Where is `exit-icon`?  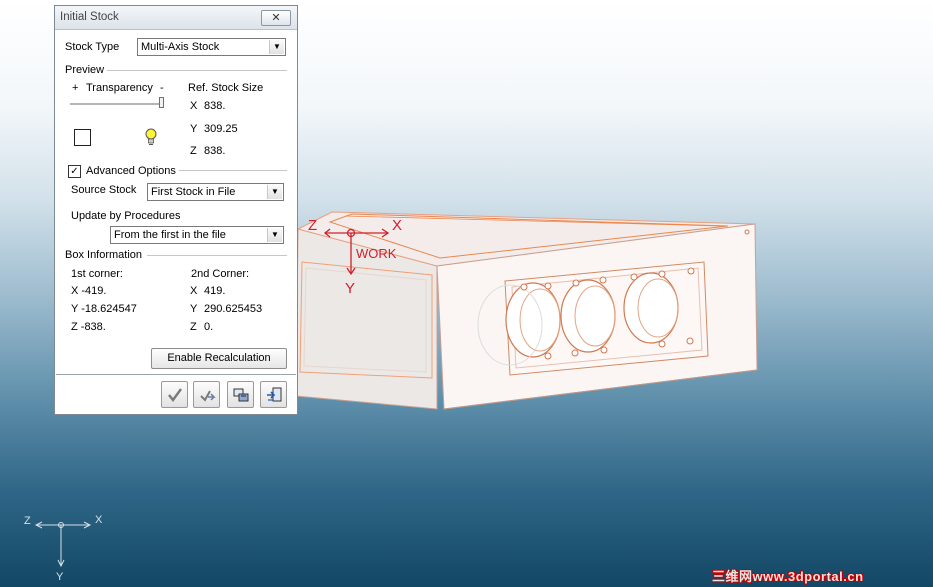 exit-icon is located at coordinates (274, 394).